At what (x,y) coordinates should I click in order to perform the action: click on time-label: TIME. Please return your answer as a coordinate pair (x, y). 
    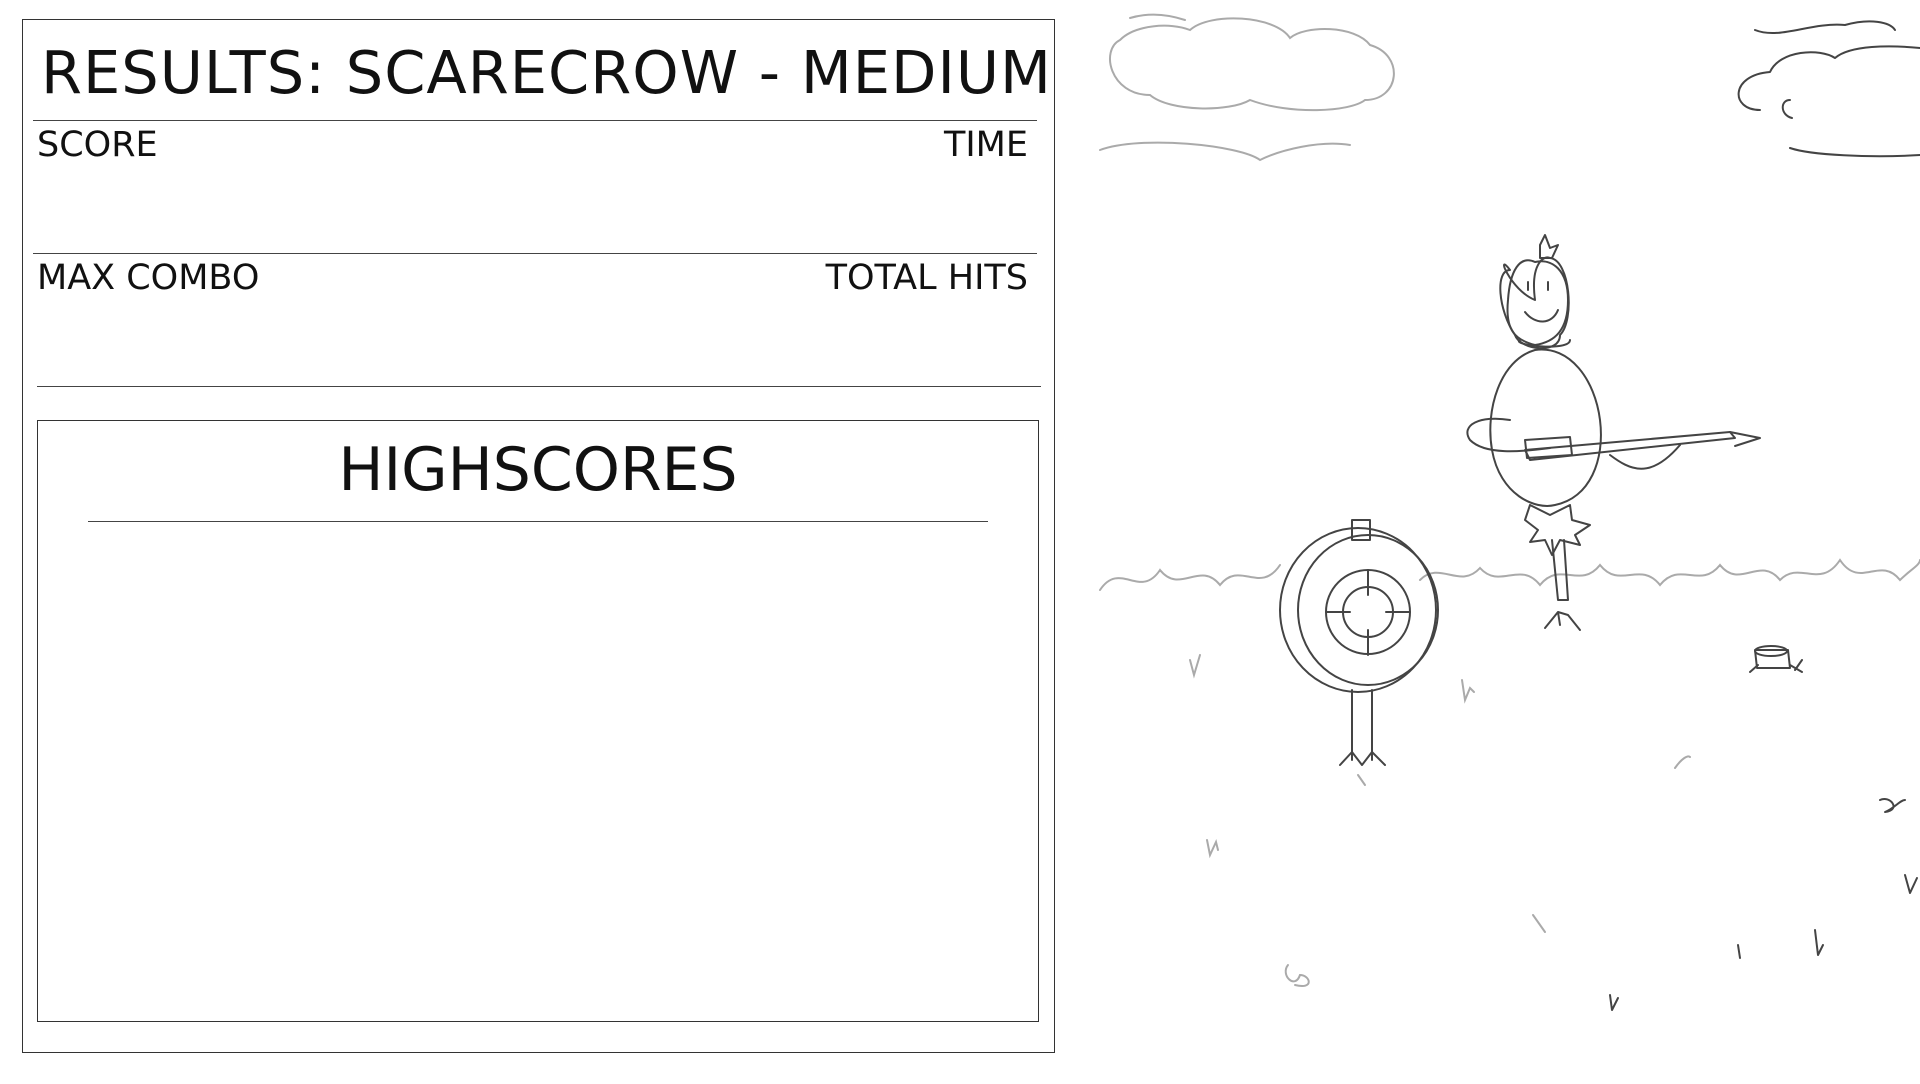
    Looking at the image, I should click on (985, 145).